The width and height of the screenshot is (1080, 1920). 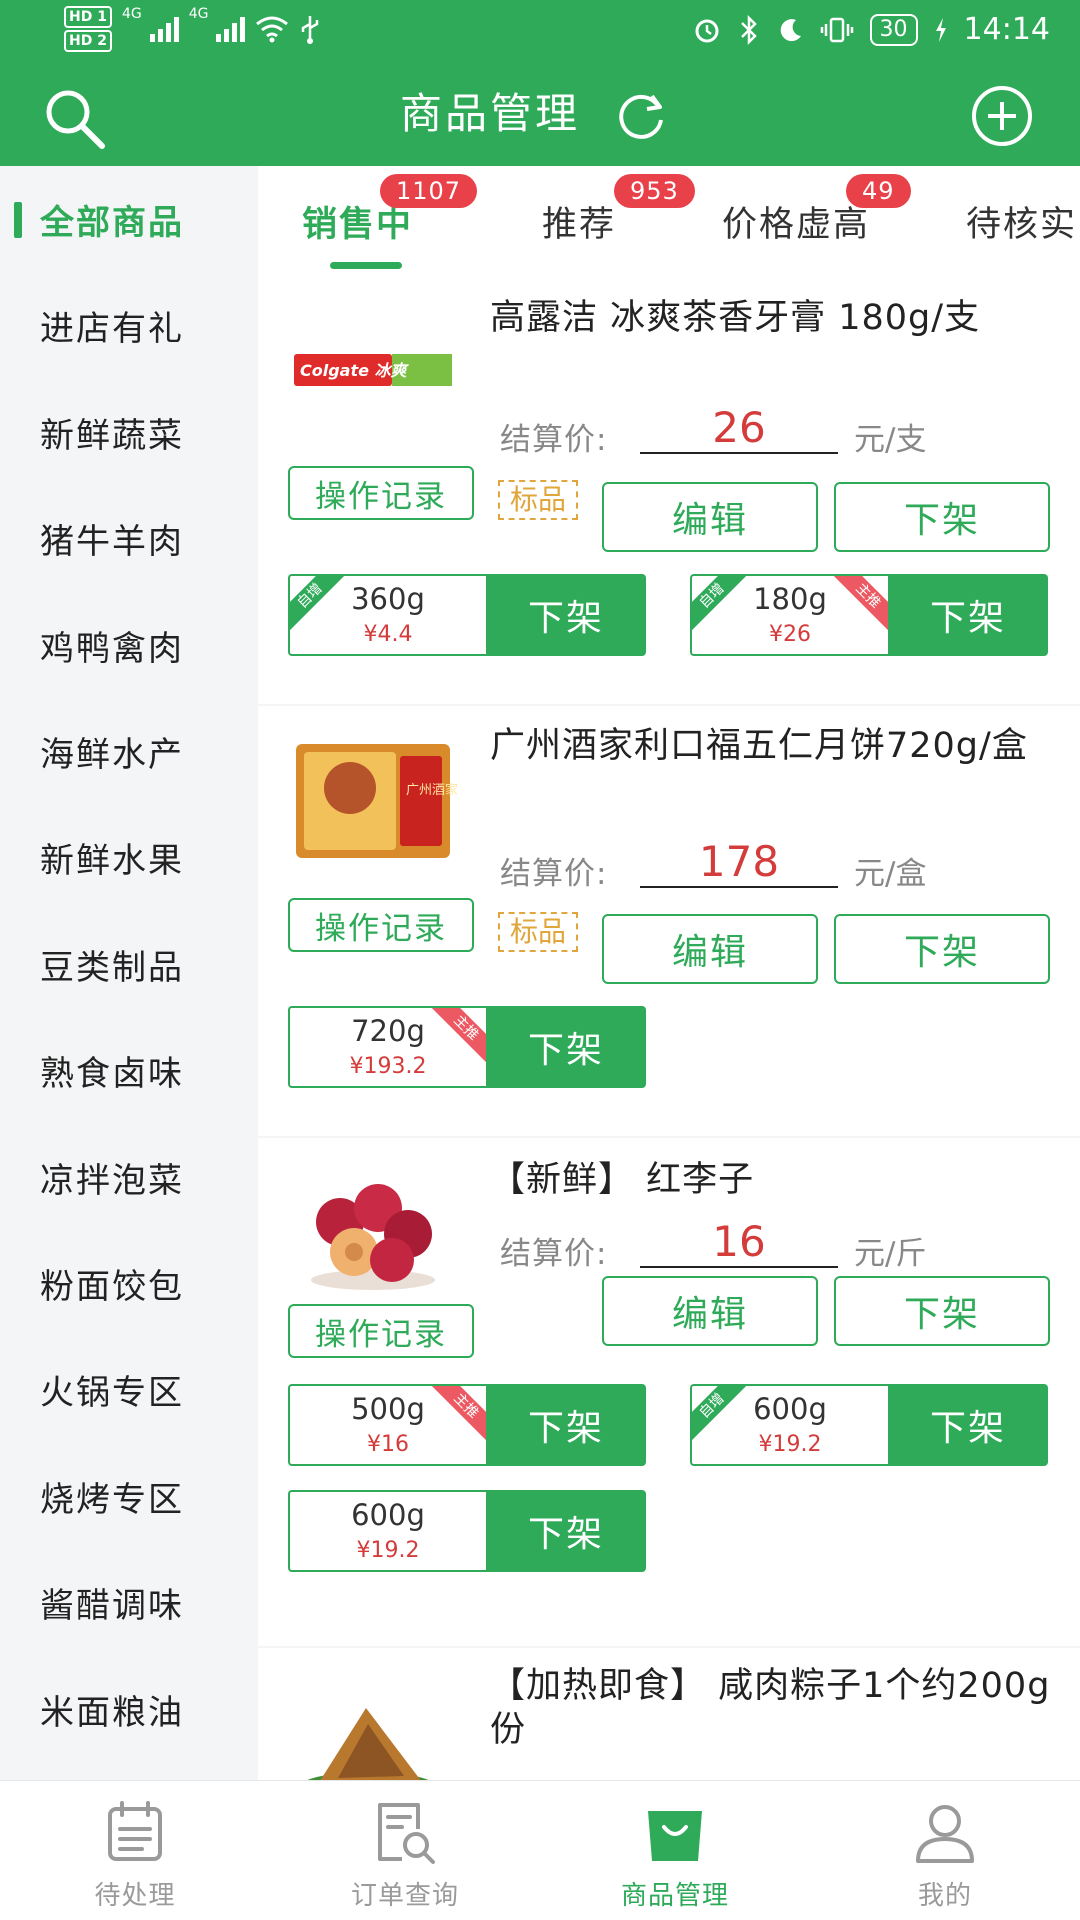 What do you see at coordinates (429, 191) in the screenshot?
I see `count-badge: 1107` at bounding box center [429, 191].